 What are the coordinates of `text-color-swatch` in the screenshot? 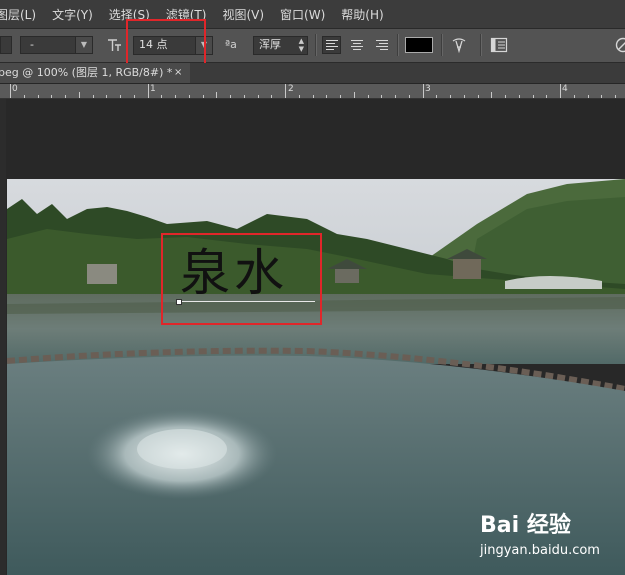 It's located at (419, 45).